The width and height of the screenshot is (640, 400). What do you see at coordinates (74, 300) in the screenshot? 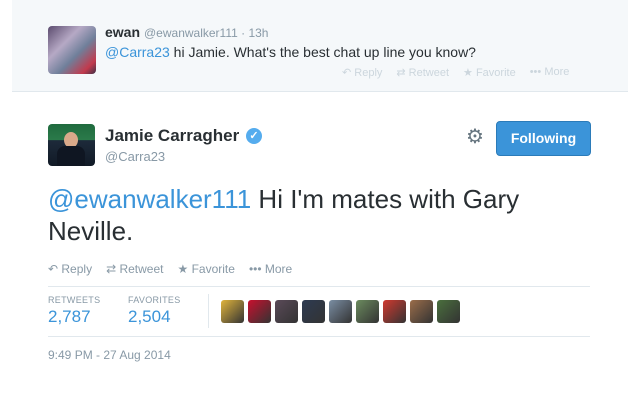
I see `retweets-label: RETWEETS` at bounding box center [74, 300].